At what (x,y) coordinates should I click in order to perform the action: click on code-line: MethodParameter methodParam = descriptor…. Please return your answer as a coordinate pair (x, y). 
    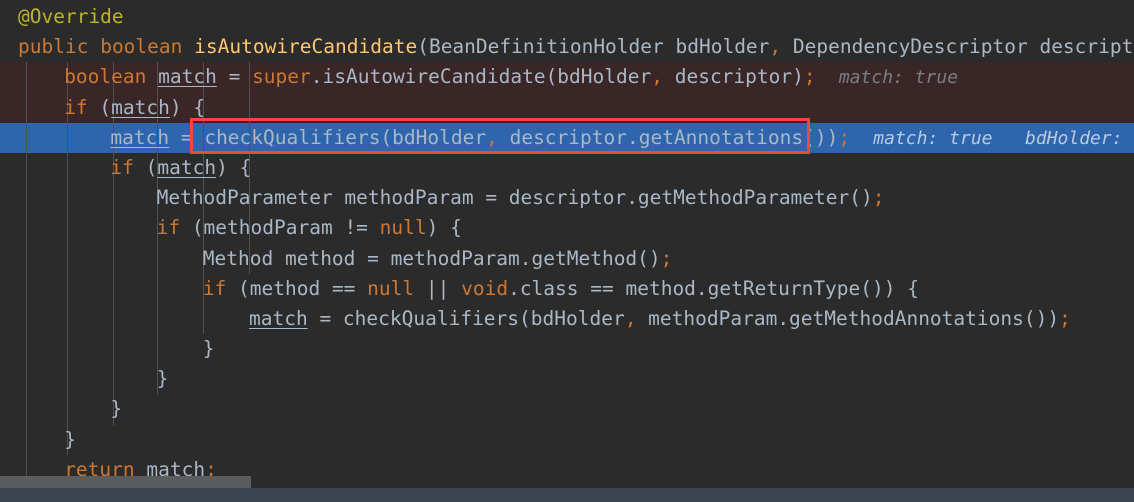
    Looking at the image, I should click on (567, 198).